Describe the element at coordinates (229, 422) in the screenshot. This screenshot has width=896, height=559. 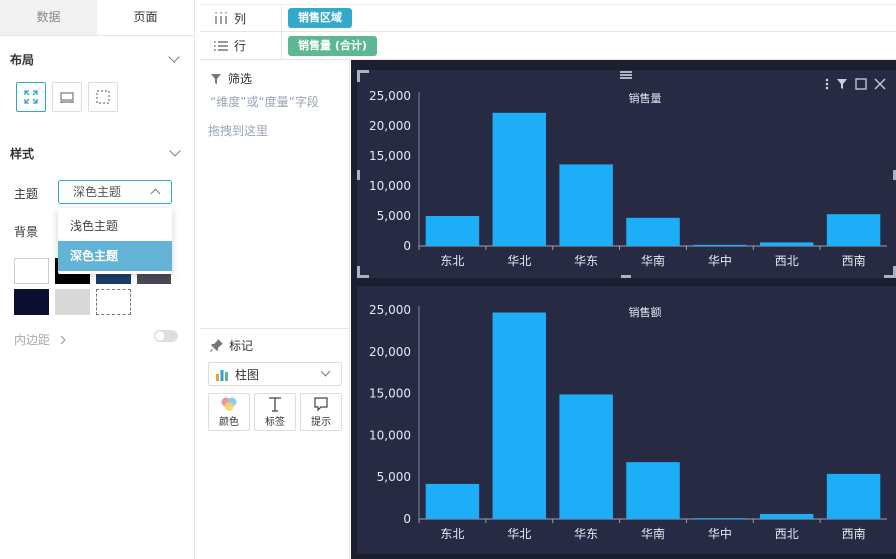
I see `color-button-label: 颜色` at that location.